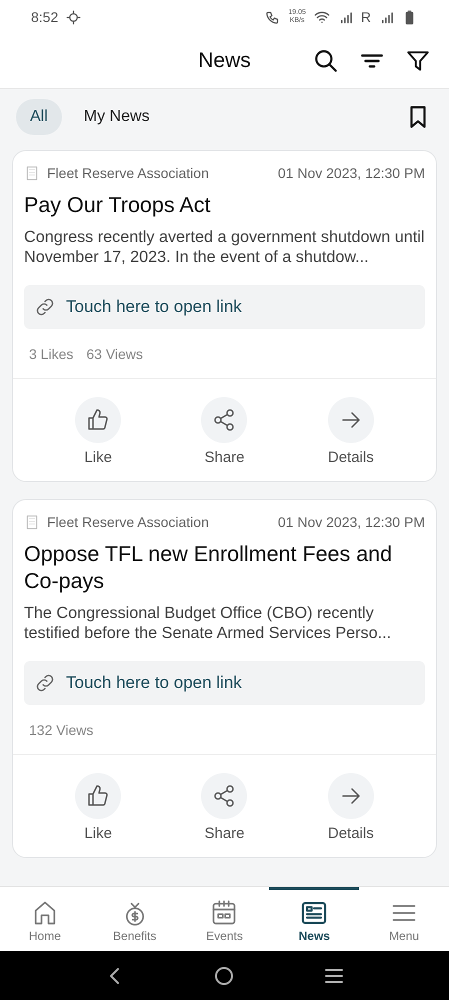  What do you see at coordinates (114, 354) in the screenshot?
I see `stat-count: 63 Views` at bounding box center [114, 354].